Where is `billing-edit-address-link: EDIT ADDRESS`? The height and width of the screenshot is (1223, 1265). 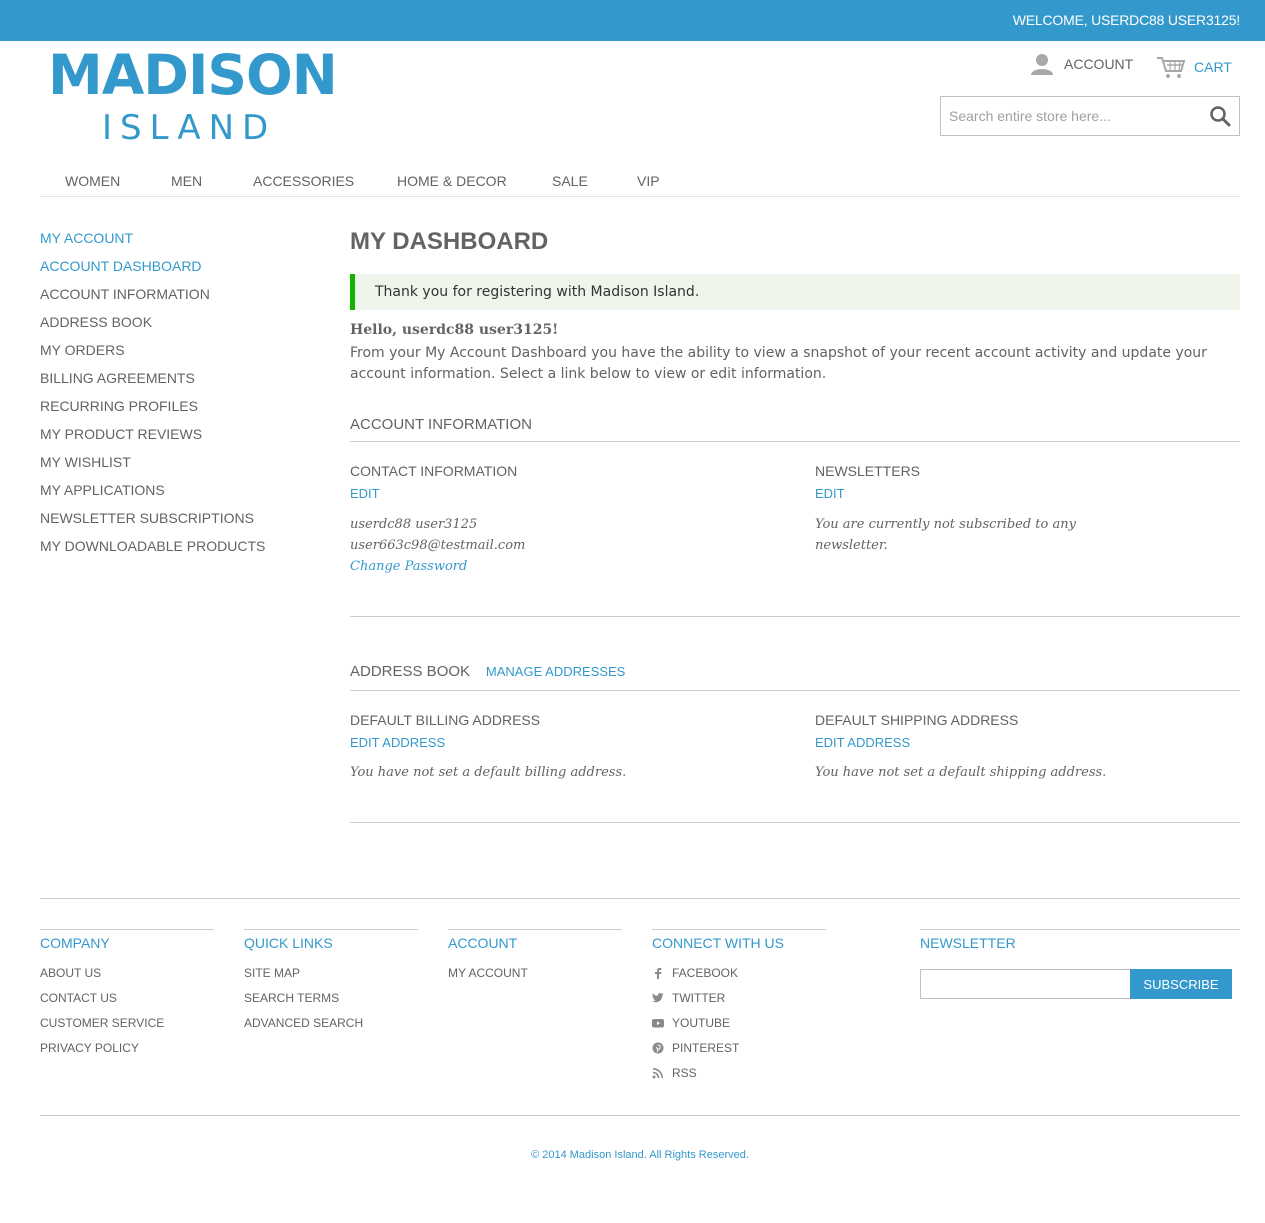
billing-edit-address-link: EDIT ADDRESS is located at coordinates (397, 742).